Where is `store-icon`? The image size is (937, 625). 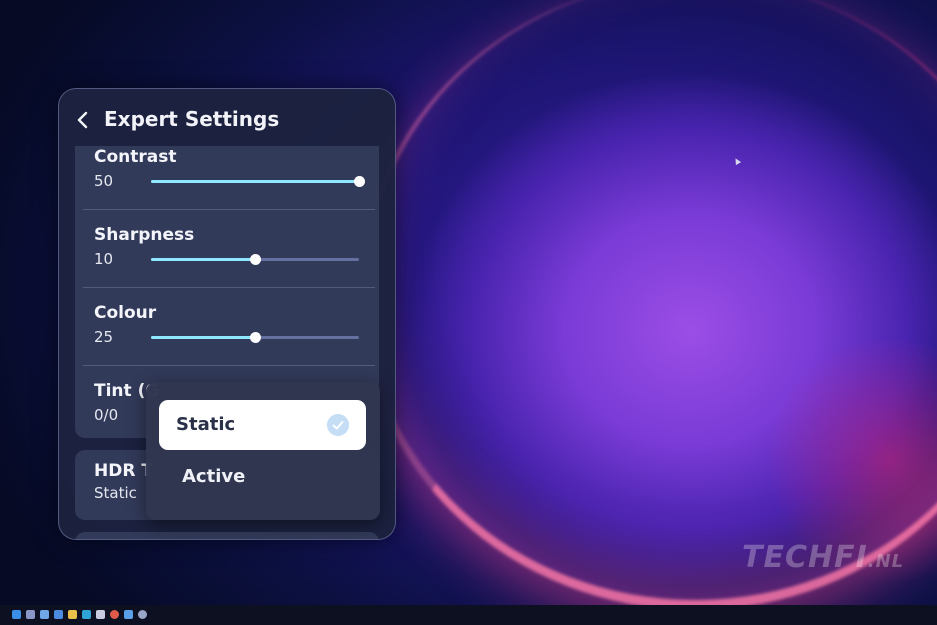
store-icon is located at coordinates (100, 614).